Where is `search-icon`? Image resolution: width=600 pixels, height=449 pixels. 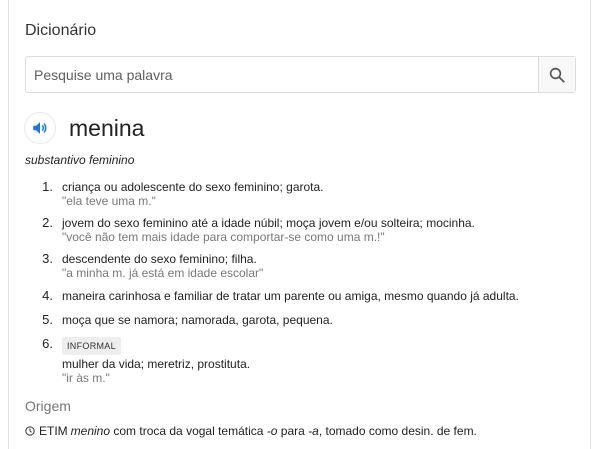 search-icon is located at coordinates (557, 75).